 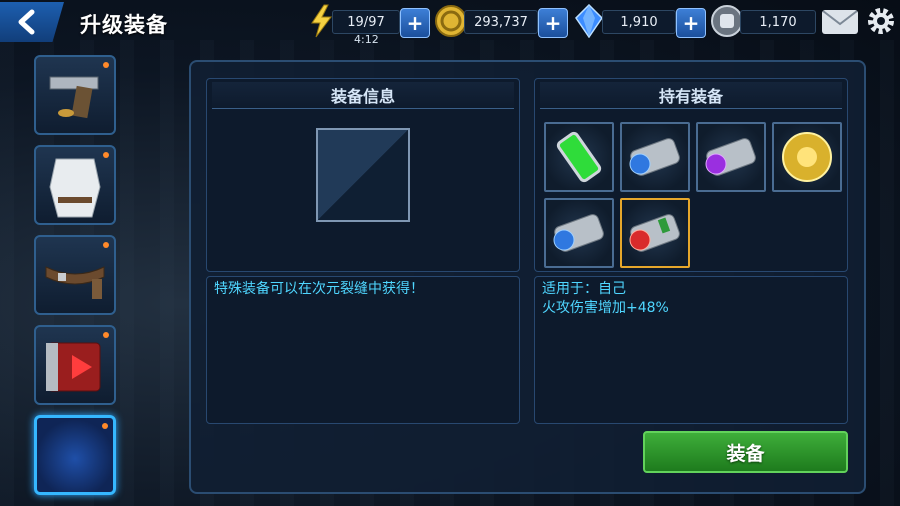 I want to click on equip-tab-belt, so click(x=75, y=275).